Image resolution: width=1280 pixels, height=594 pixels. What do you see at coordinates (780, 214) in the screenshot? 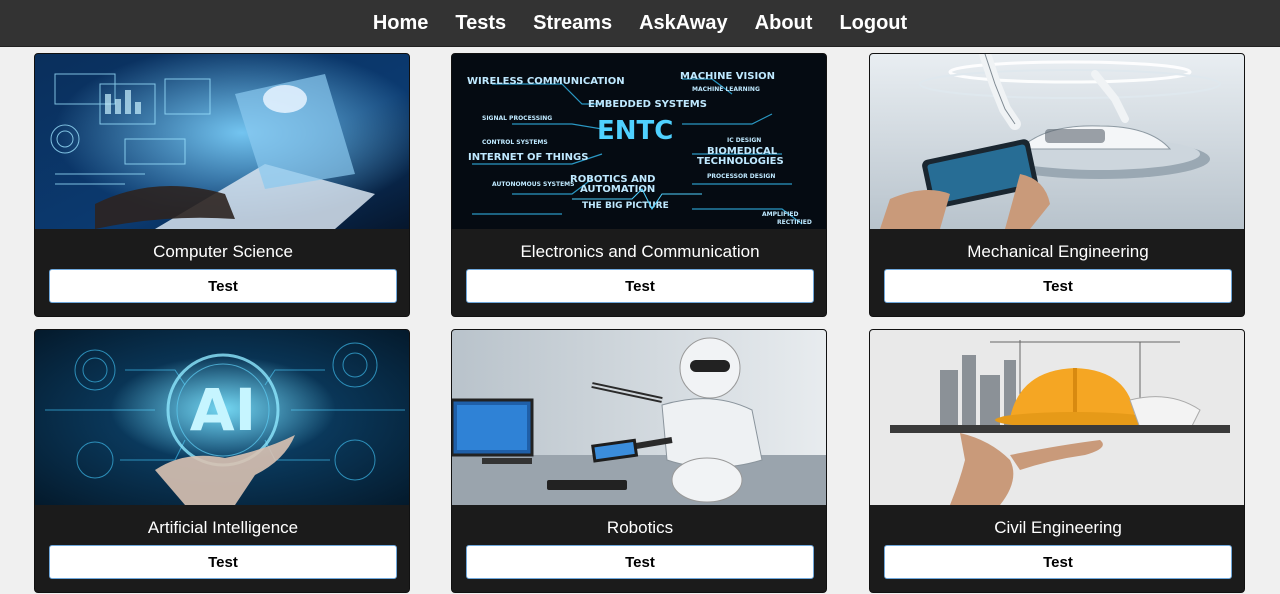
I see `entc-label: AMPLIFIED` at bounding box center [780, 214].